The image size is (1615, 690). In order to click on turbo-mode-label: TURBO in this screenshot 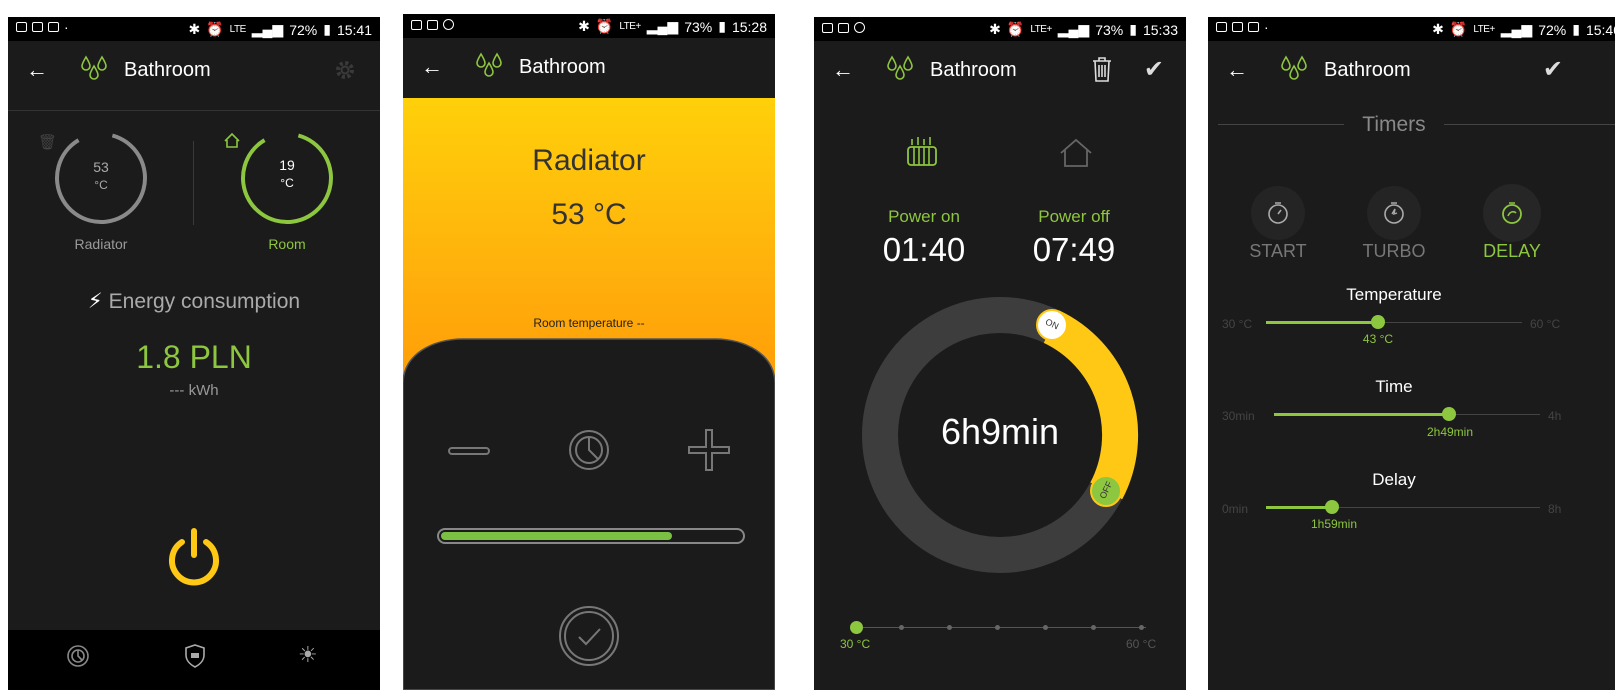, I will do `click(1394, 251)`.